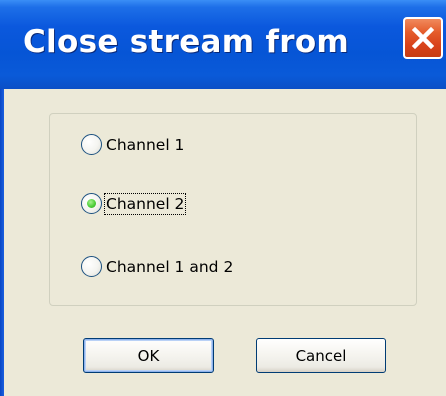  I want to click on radio-label-channel-1: Channel 1, so click(145, 144).